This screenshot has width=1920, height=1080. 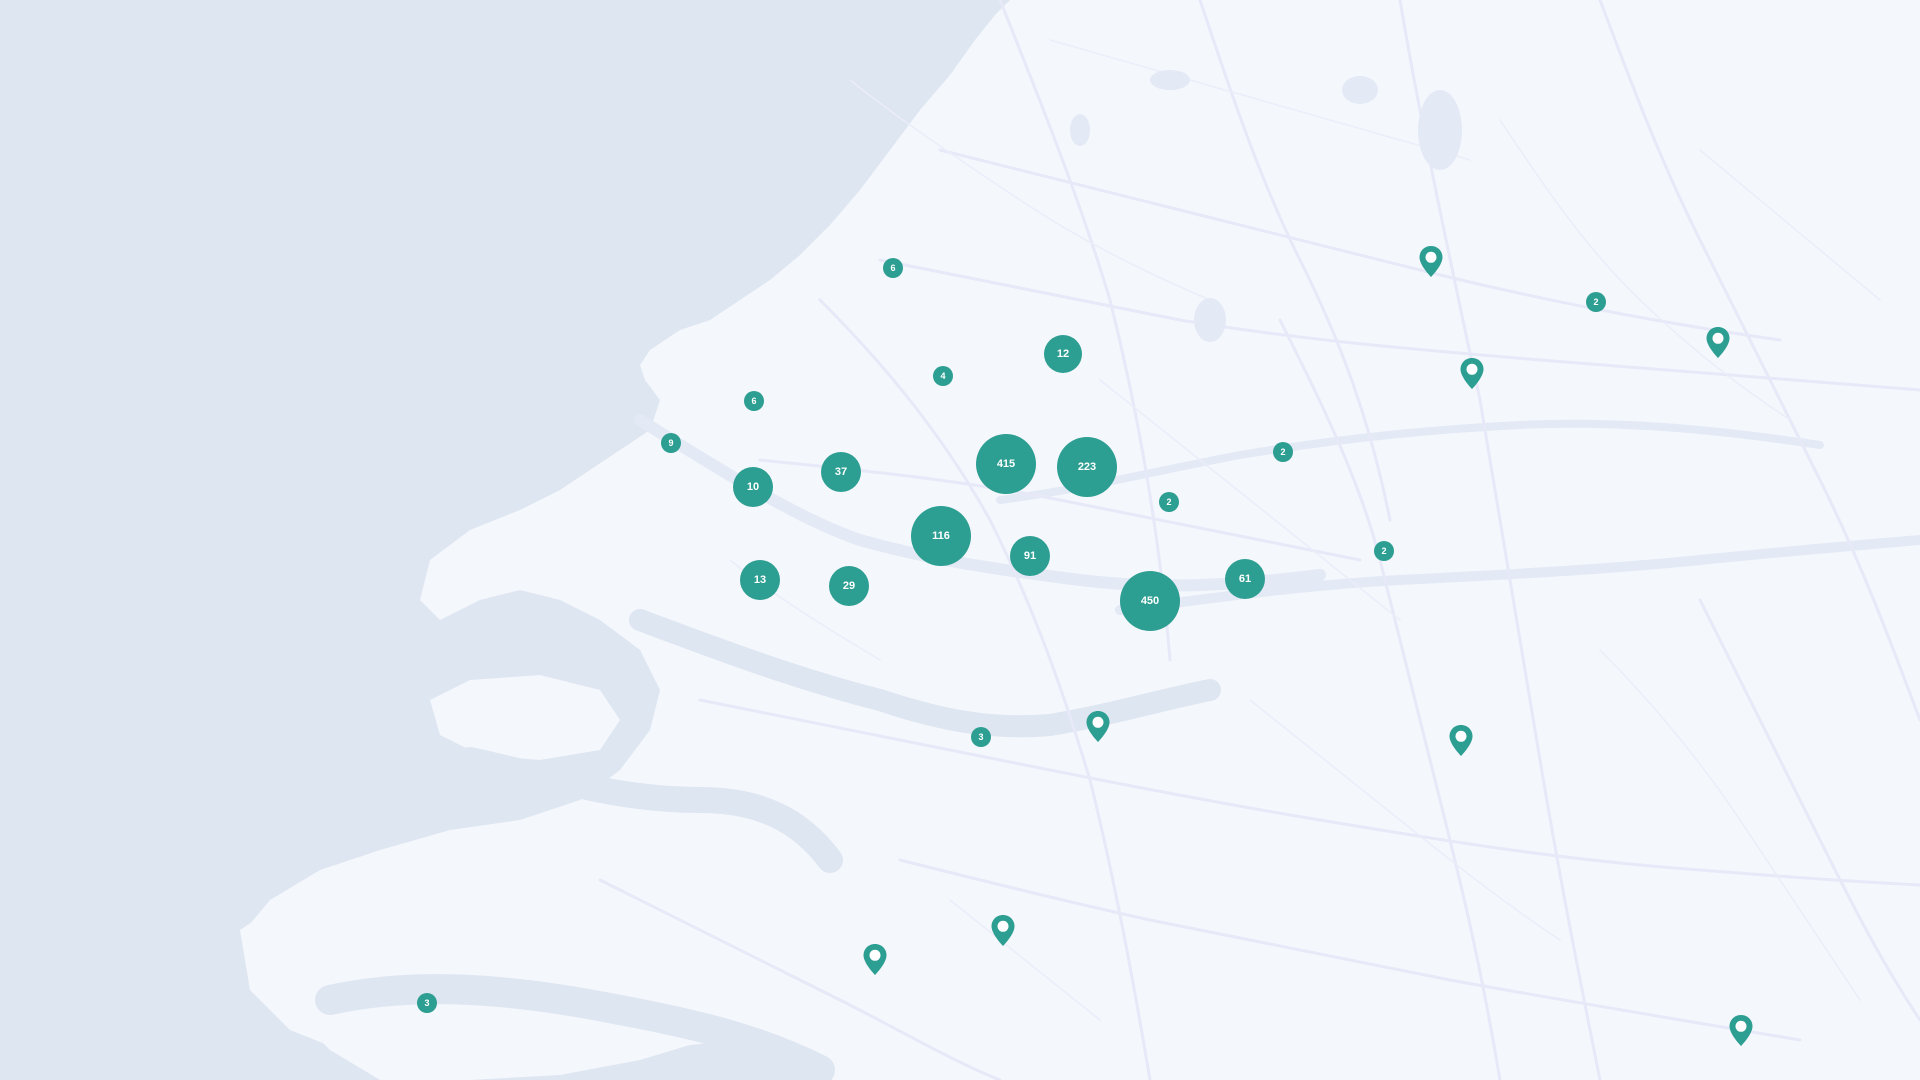 What do you see at coordinates (1245, 579) in the screenshot?
I see `cluster-marker: 61` at bounding box center [1245, 579].